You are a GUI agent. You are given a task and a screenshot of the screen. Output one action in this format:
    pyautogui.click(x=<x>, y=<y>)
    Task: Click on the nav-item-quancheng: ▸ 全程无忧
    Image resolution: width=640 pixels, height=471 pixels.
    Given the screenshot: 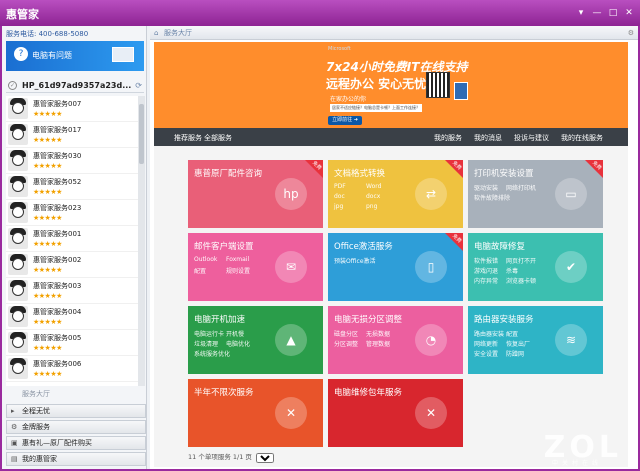 What is the action you would take?
    pyautogui.click(x=76, y=411)
    